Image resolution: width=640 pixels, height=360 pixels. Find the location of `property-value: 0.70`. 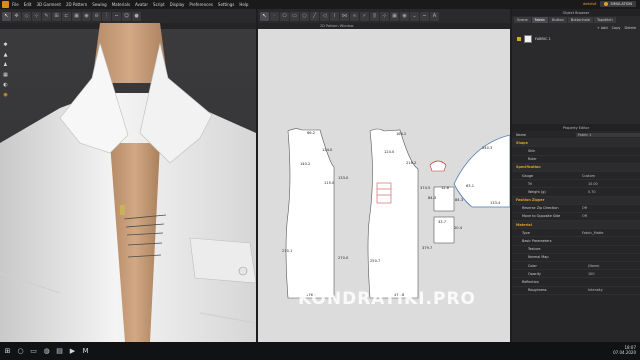

property-value: 0.70 is located at coordinates (614, 192).